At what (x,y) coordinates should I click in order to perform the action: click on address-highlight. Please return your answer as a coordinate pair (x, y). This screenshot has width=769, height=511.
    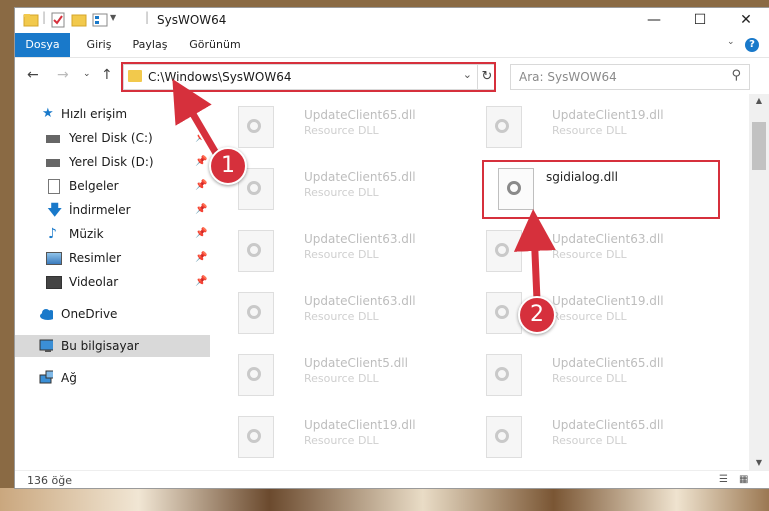
    Looking at the image, I should click on (308, 77).